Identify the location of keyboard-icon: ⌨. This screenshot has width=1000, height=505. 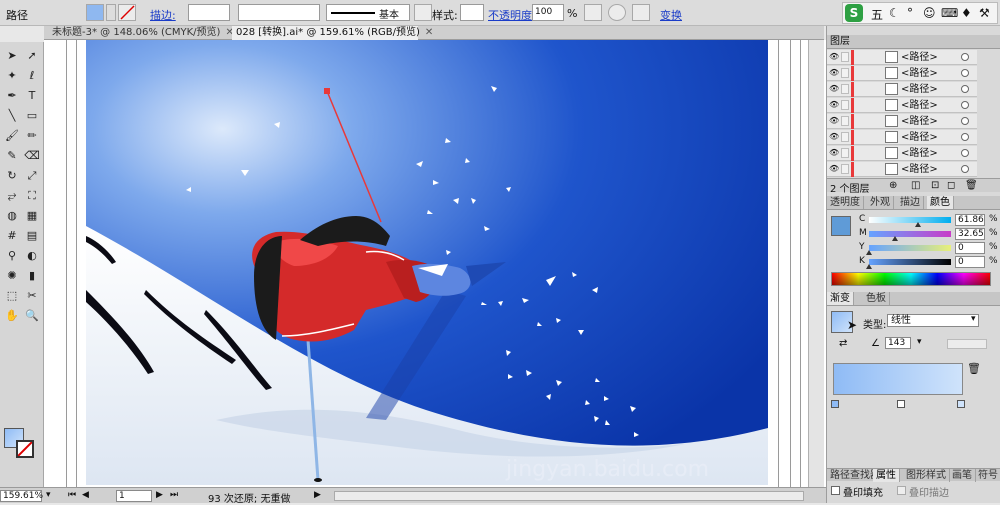
(949, 13).